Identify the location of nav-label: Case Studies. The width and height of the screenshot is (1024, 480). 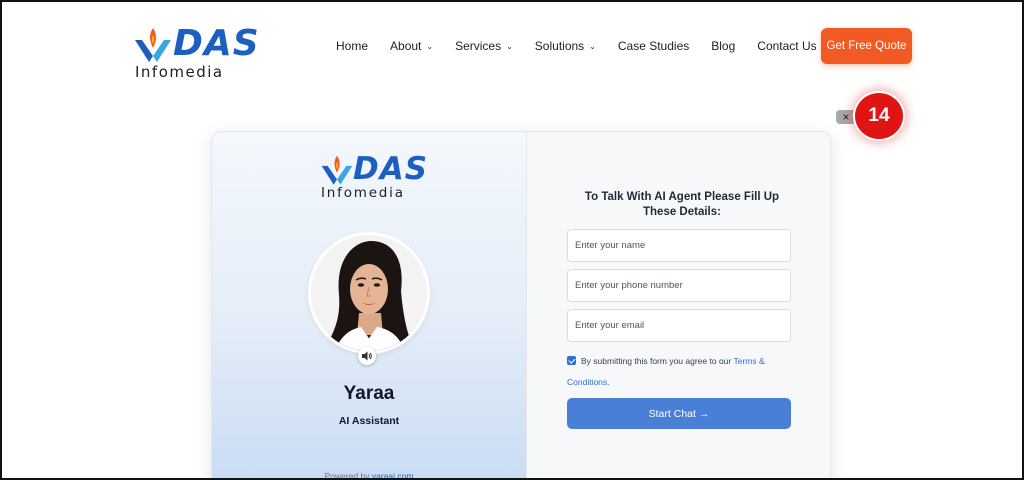
(653, 46).